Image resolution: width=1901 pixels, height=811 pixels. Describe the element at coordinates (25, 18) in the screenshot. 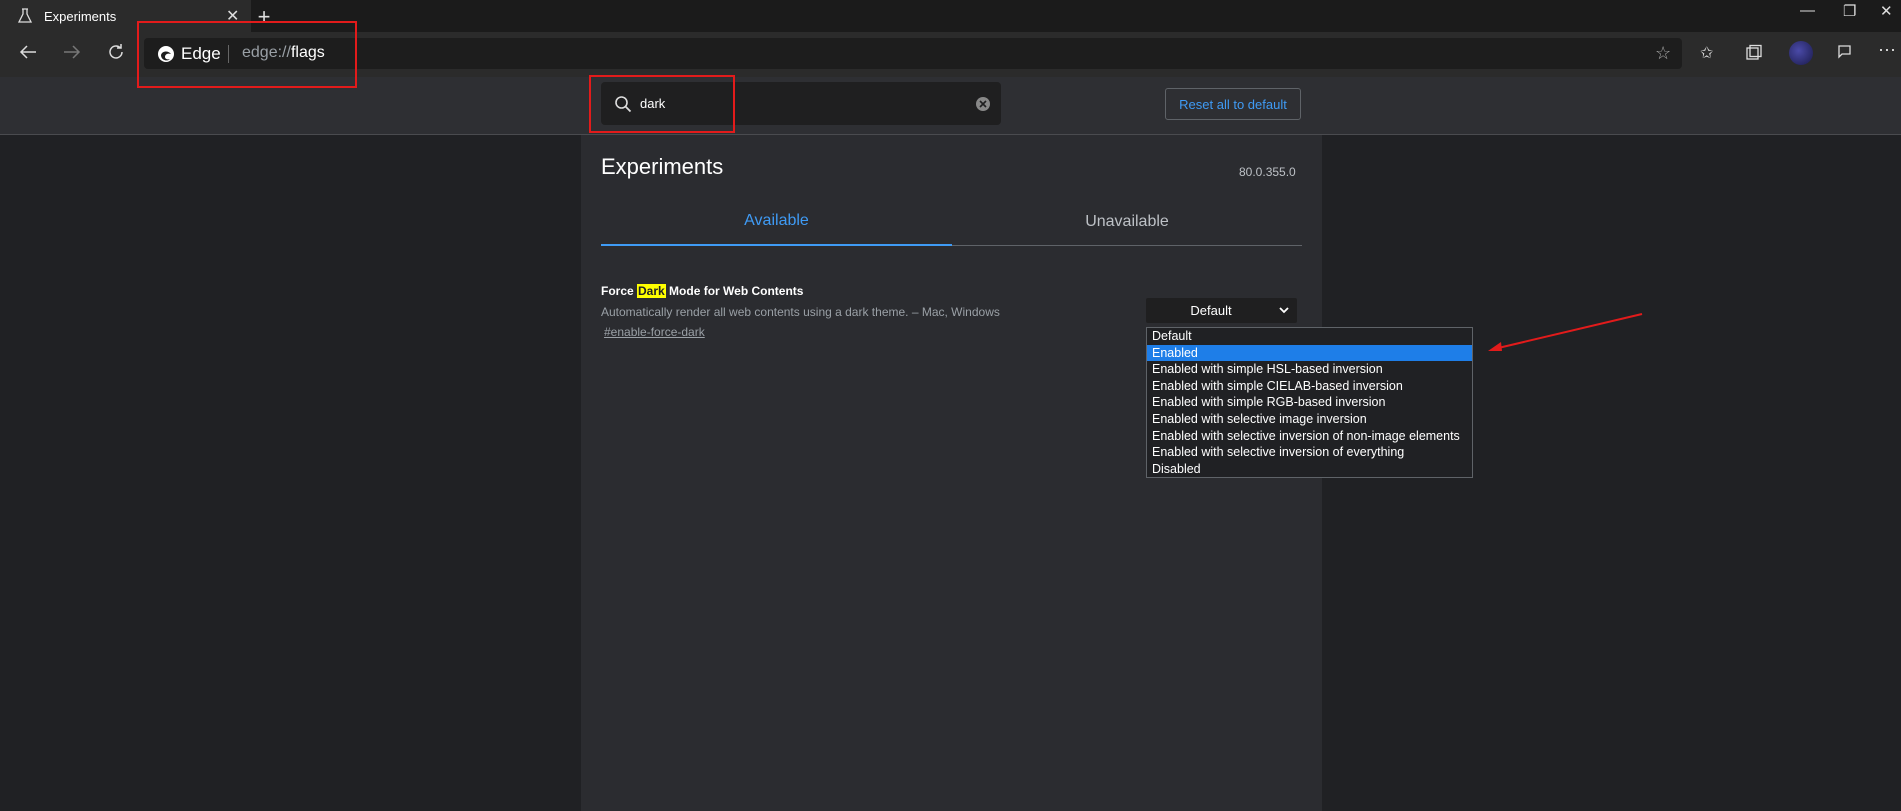

I see `flask-icon` at that location.